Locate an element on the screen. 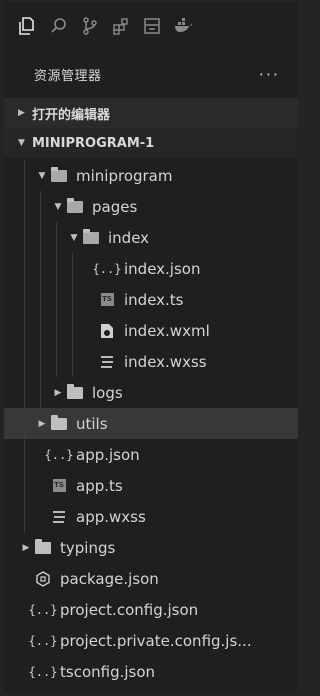 Image resolution: width=320 pixels, height=696 pixels. preview-icon is located at coordinates (151, 26).